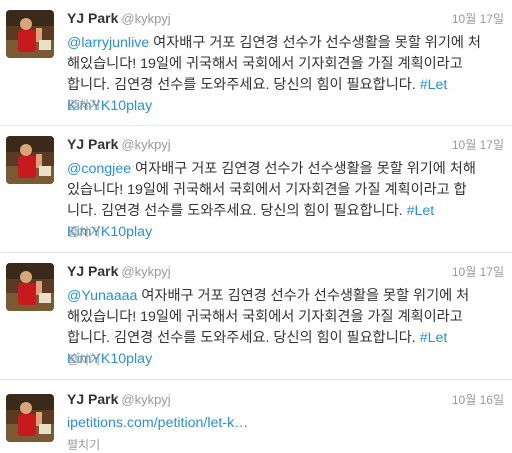 Image resolution: width=512 pixels, height=453 pixels. I want to click on mention-link: @larryjunlive, so click(108, 43).